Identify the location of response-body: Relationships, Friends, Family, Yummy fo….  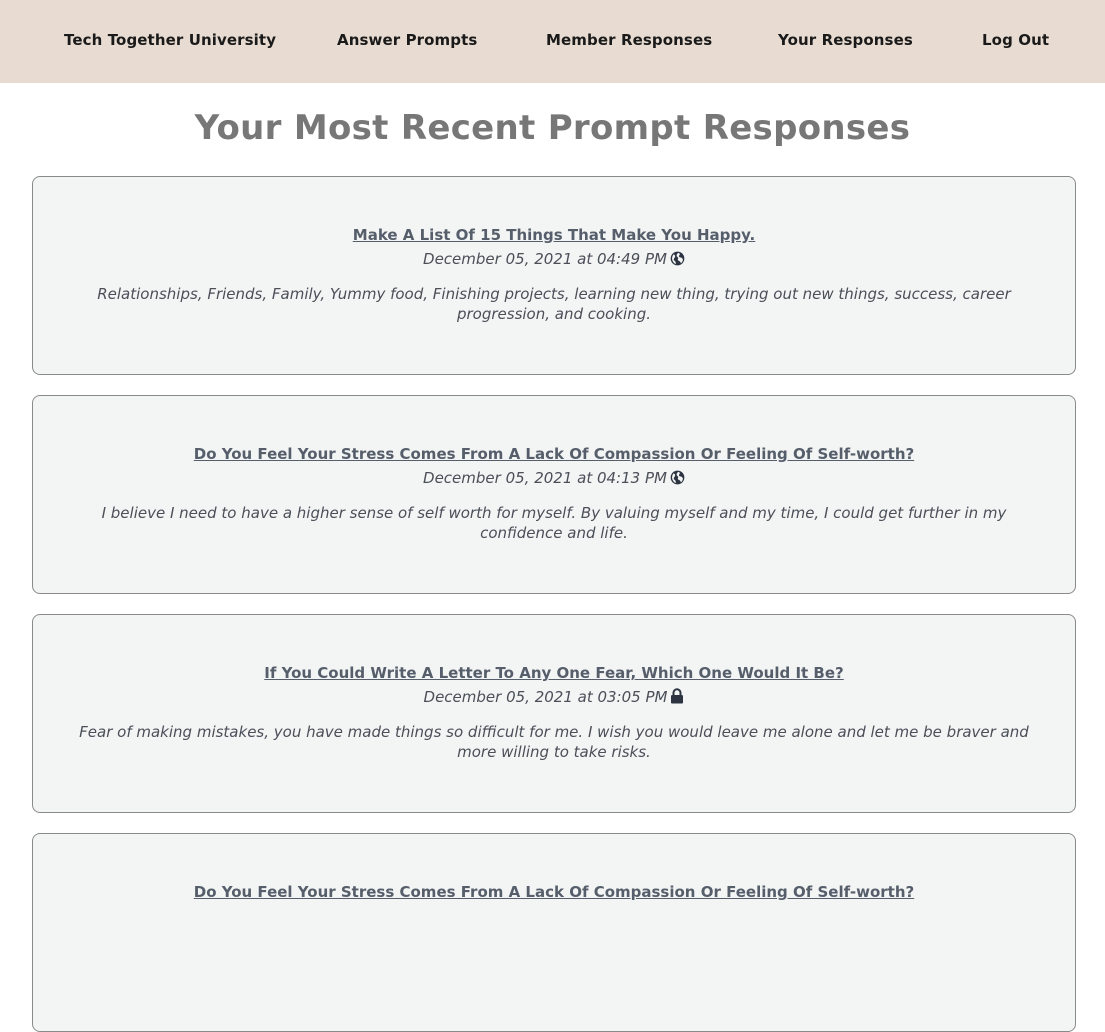
(554, 304).